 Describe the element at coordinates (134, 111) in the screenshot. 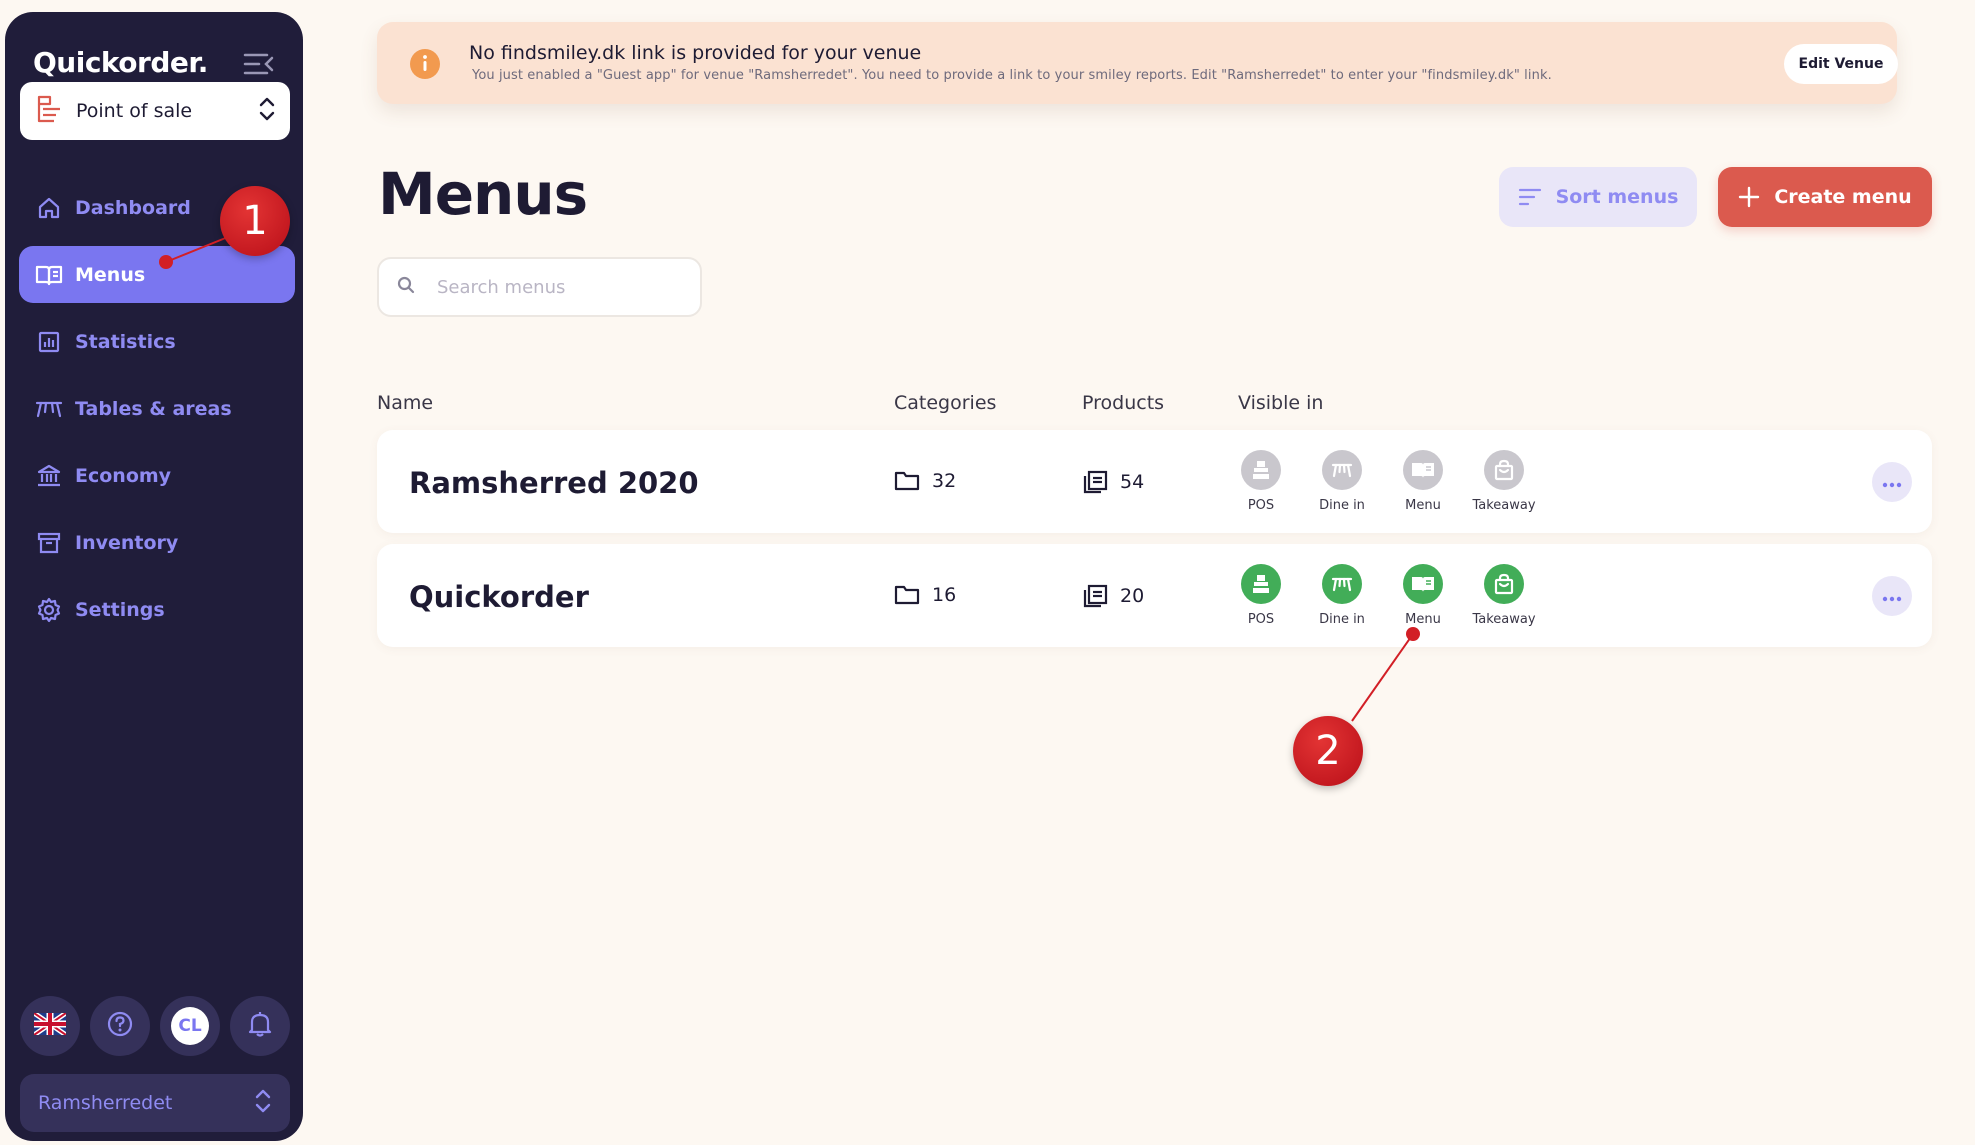

I see `mode-select-label: Point of sale` at that location.